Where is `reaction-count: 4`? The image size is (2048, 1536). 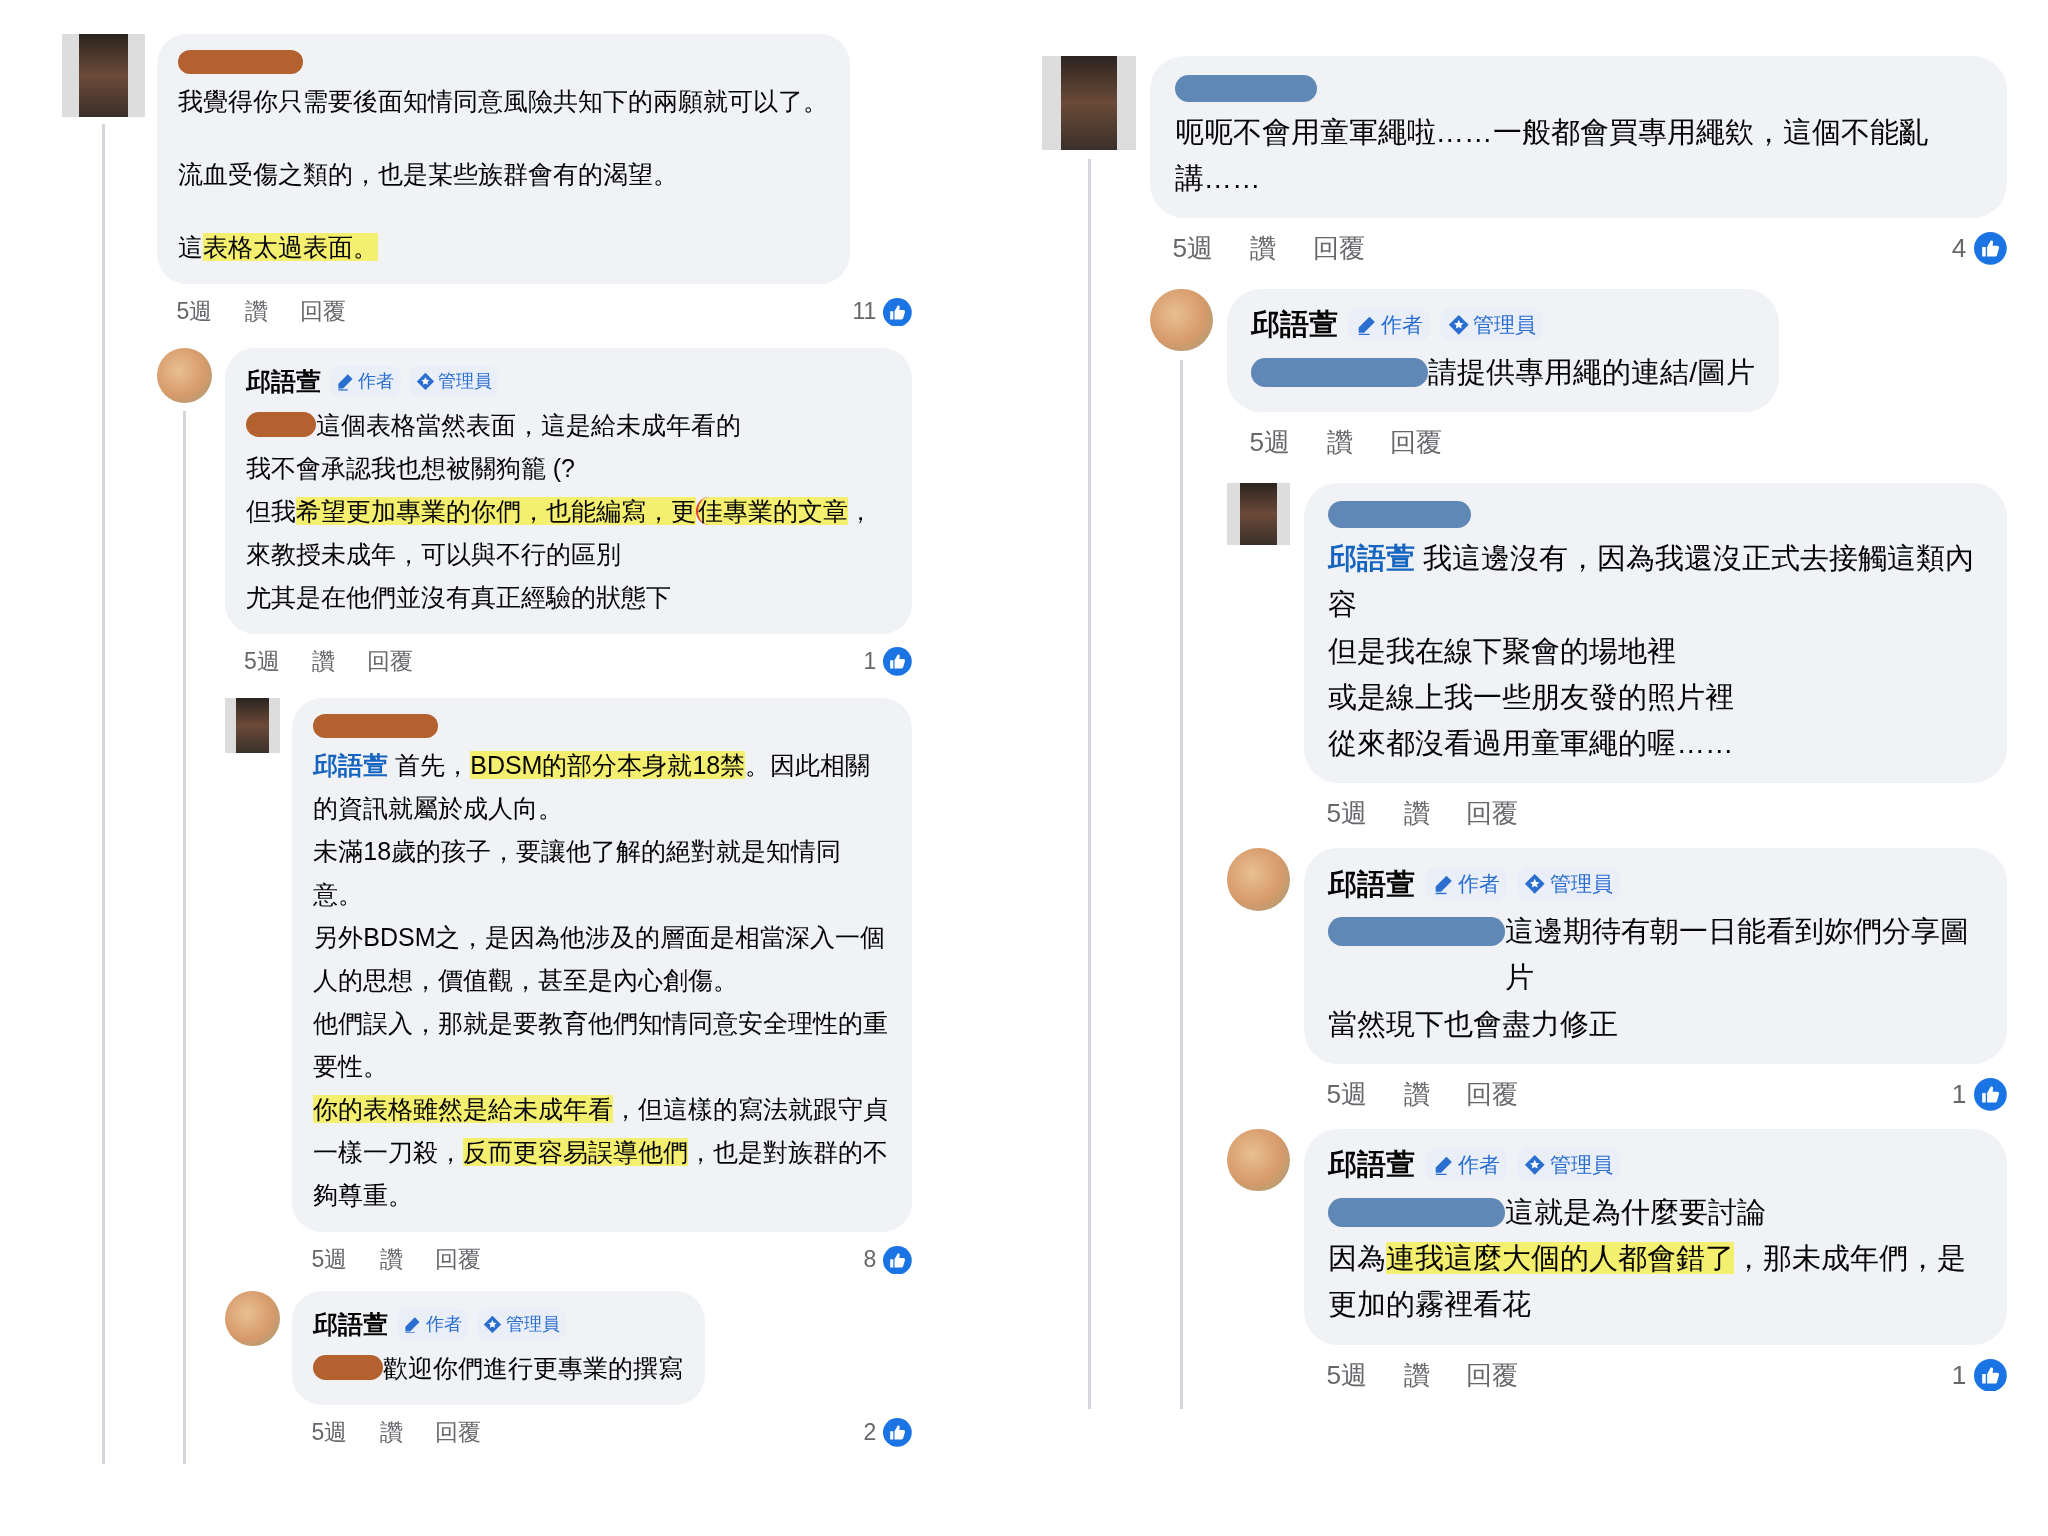 reaction-count: 4 is located at coordinates (1959, 248).